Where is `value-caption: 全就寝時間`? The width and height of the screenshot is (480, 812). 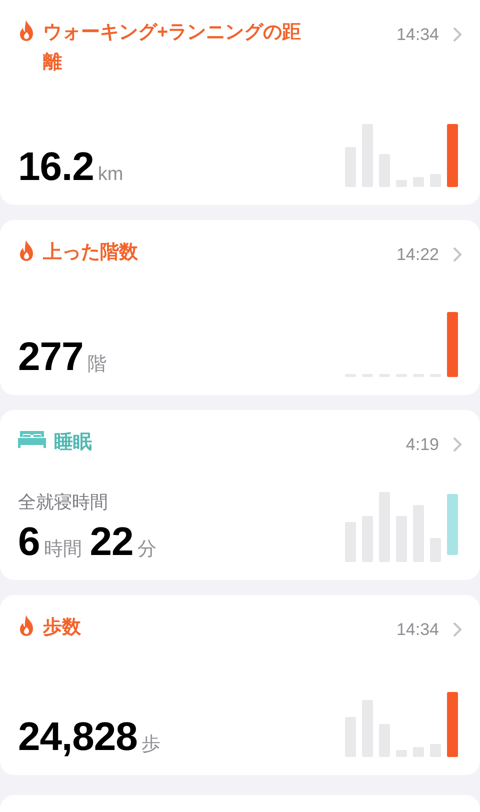
value-caption: 全就寝時間 is located at coordinates (63, 502).